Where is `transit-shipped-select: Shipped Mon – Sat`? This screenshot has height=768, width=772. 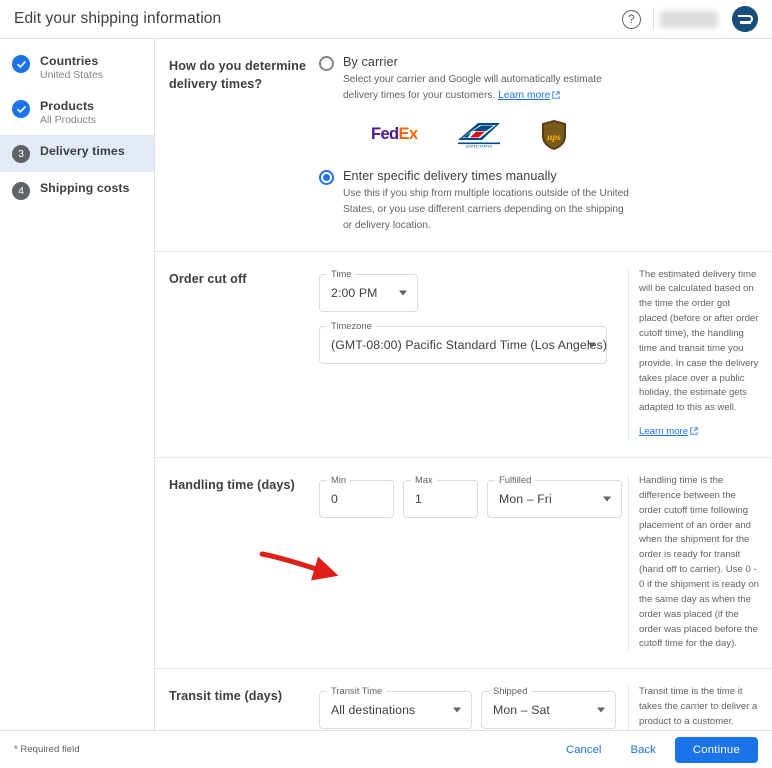
transit-shipped-select: Shipped Mon – Sat is located at coordinates (548, 707).